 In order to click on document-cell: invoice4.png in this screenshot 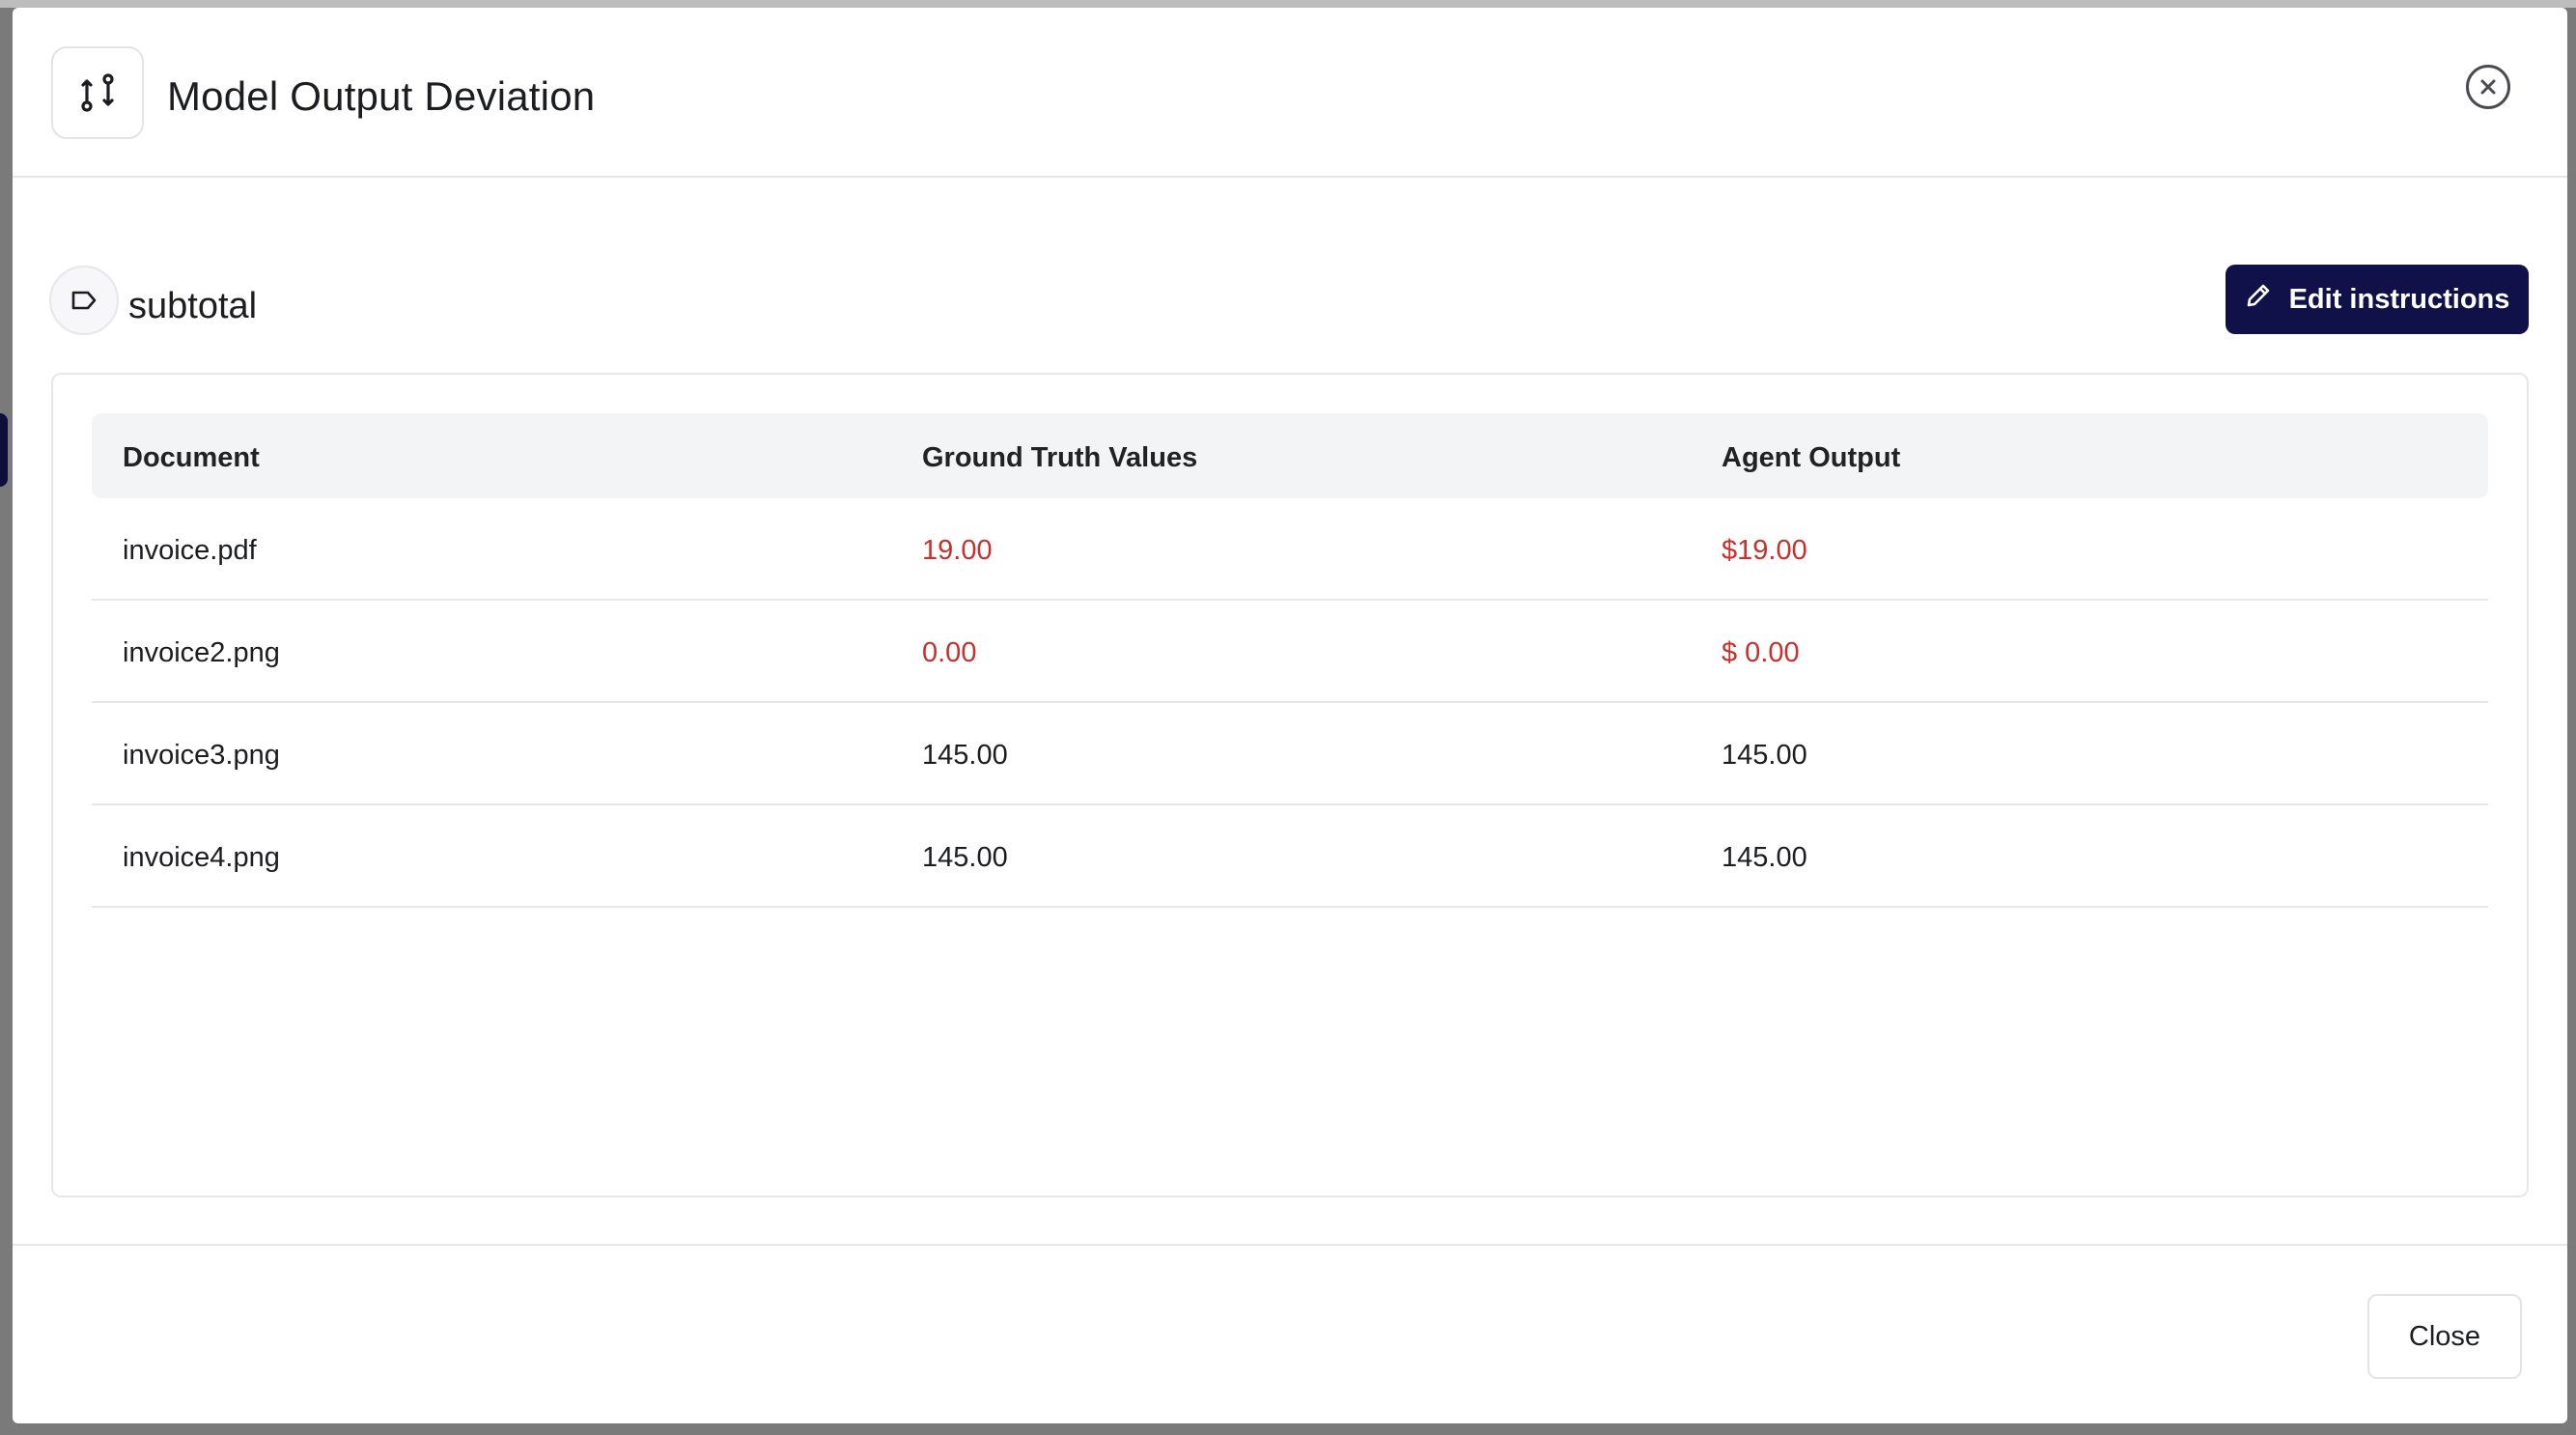, I will do `click(202, 857)`.